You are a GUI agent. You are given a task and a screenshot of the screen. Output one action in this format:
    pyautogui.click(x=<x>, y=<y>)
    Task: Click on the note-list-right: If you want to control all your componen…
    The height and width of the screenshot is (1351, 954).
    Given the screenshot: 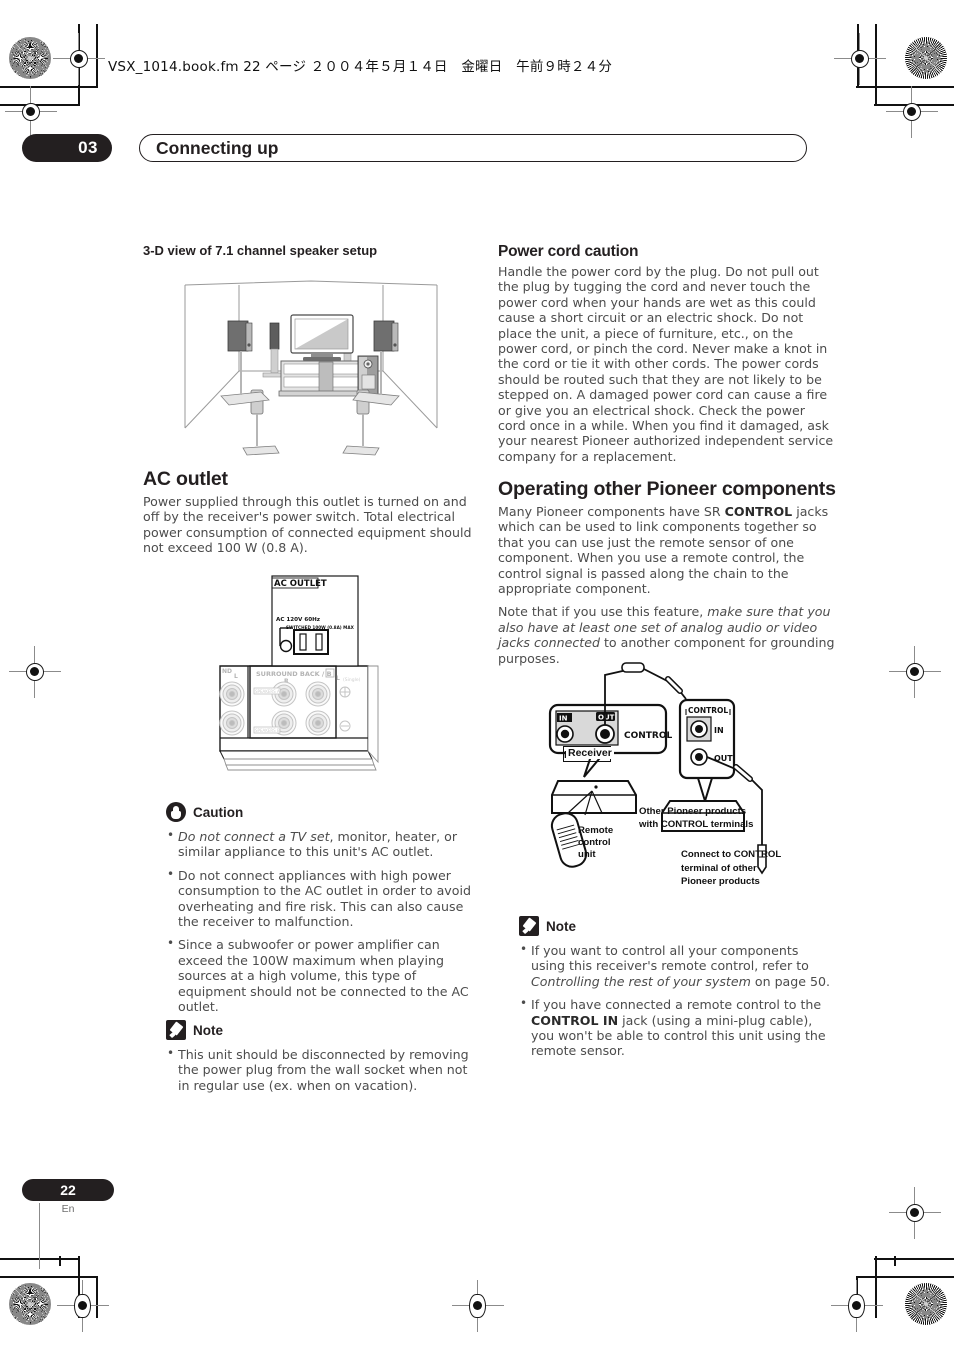 What is the action you would take?
    pyautogui.click(x=677, y=1000)
    